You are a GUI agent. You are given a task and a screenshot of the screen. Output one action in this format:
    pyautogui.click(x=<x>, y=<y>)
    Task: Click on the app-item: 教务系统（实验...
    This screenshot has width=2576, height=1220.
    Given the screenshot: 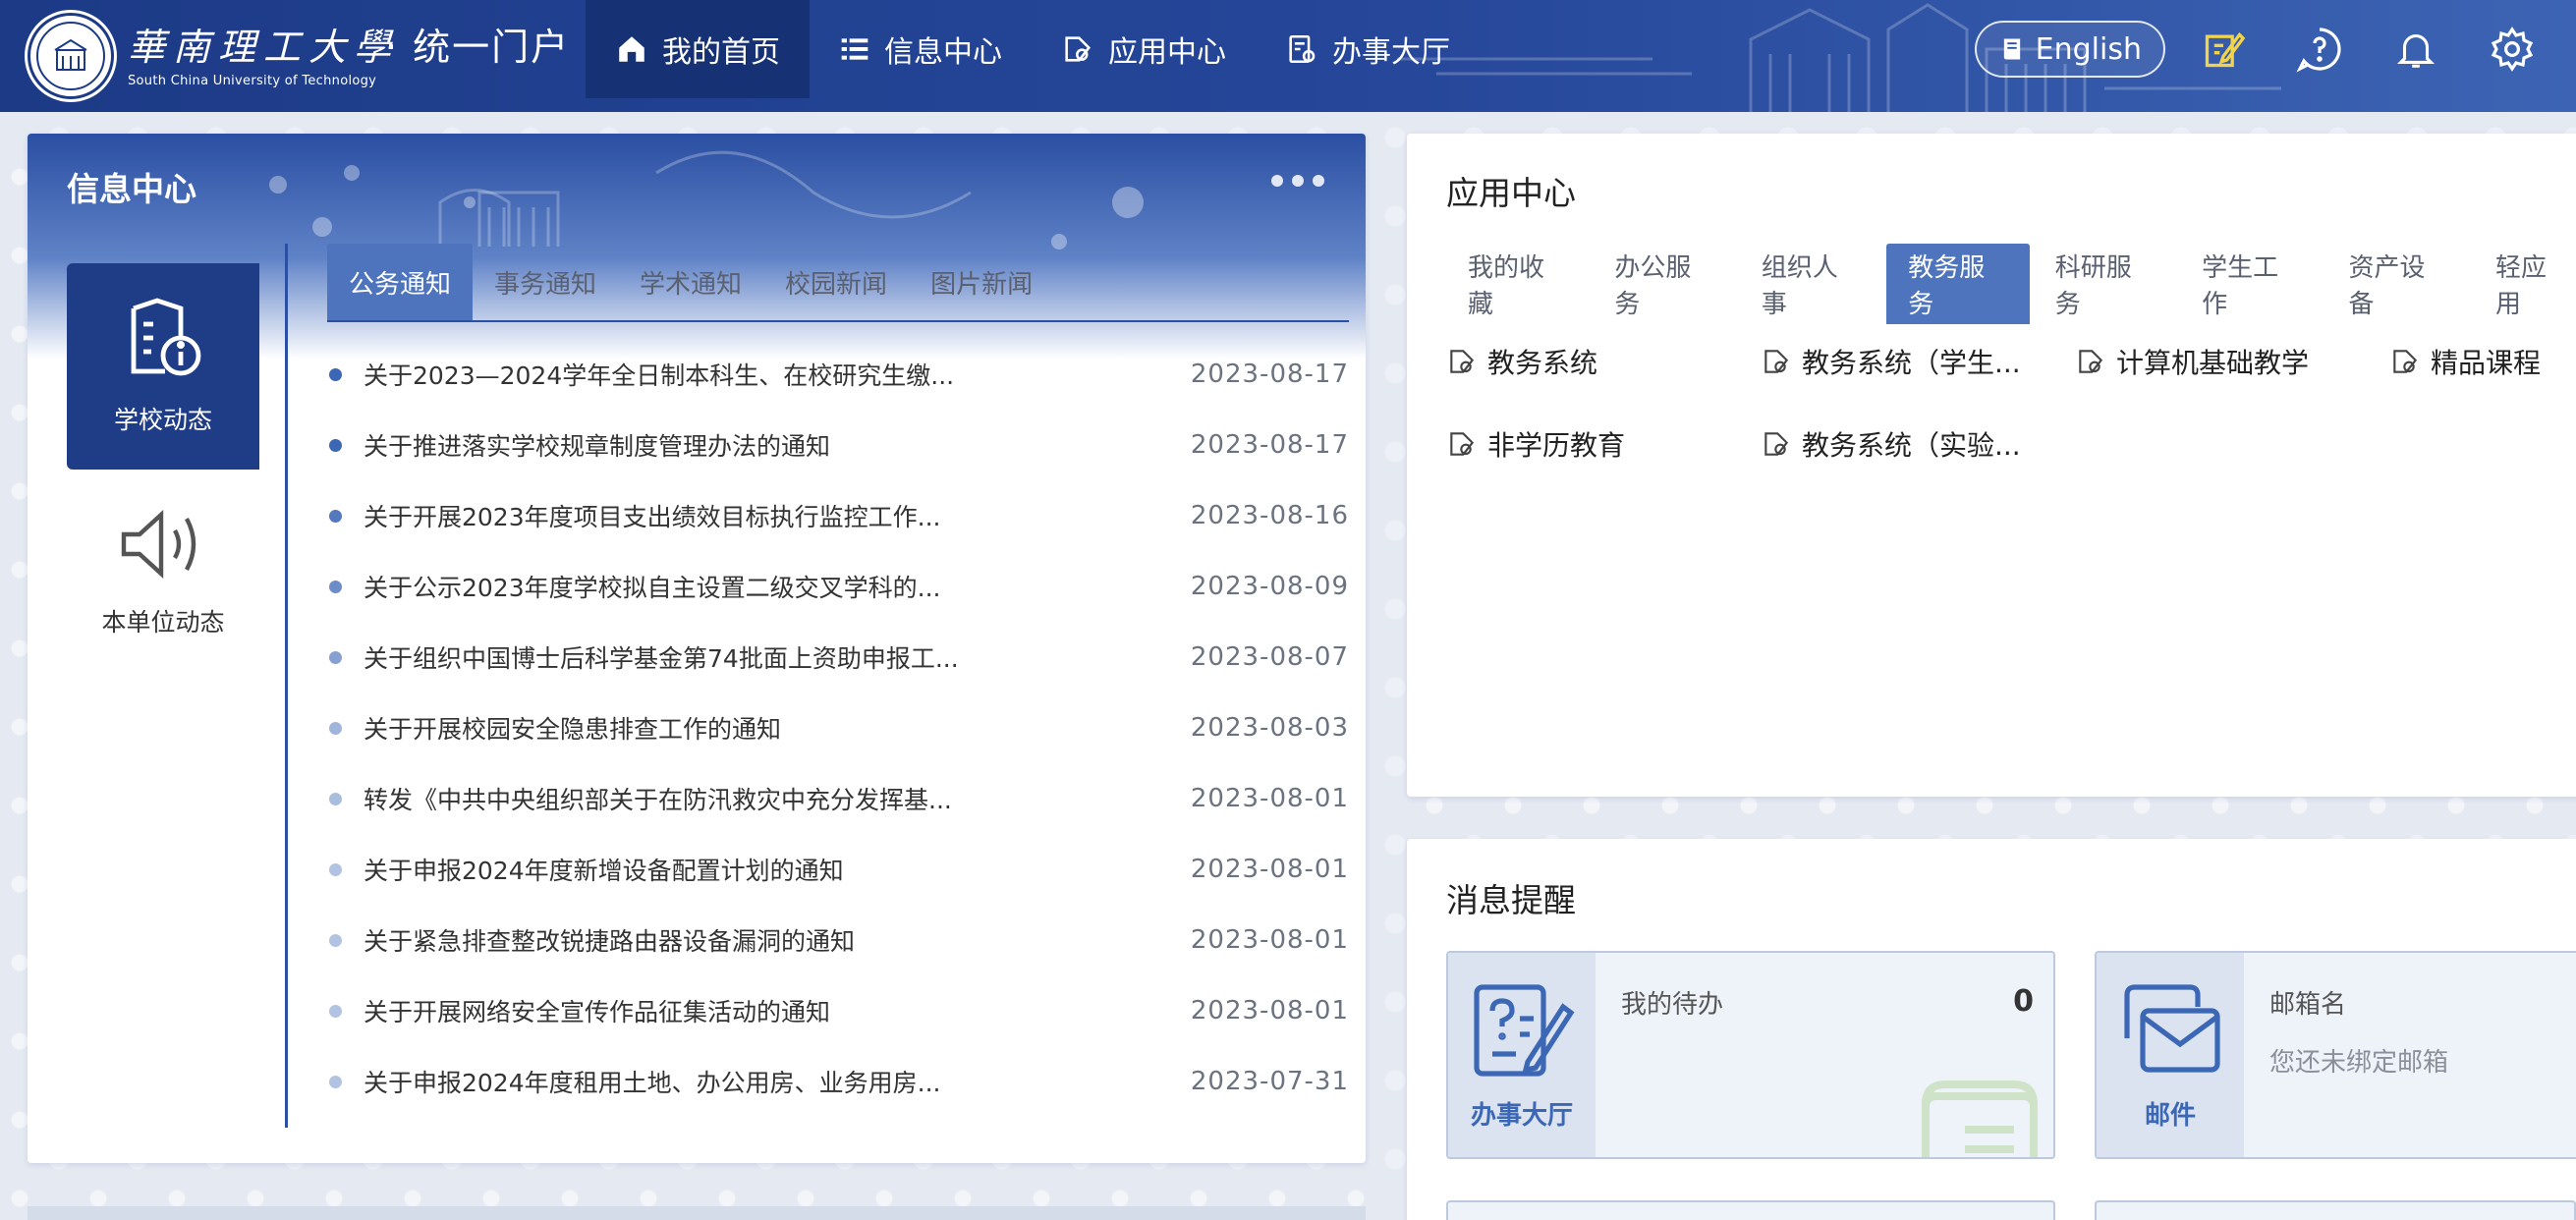 What is the action you would take?
    pyautogui.click(x=1918, y=444)
    